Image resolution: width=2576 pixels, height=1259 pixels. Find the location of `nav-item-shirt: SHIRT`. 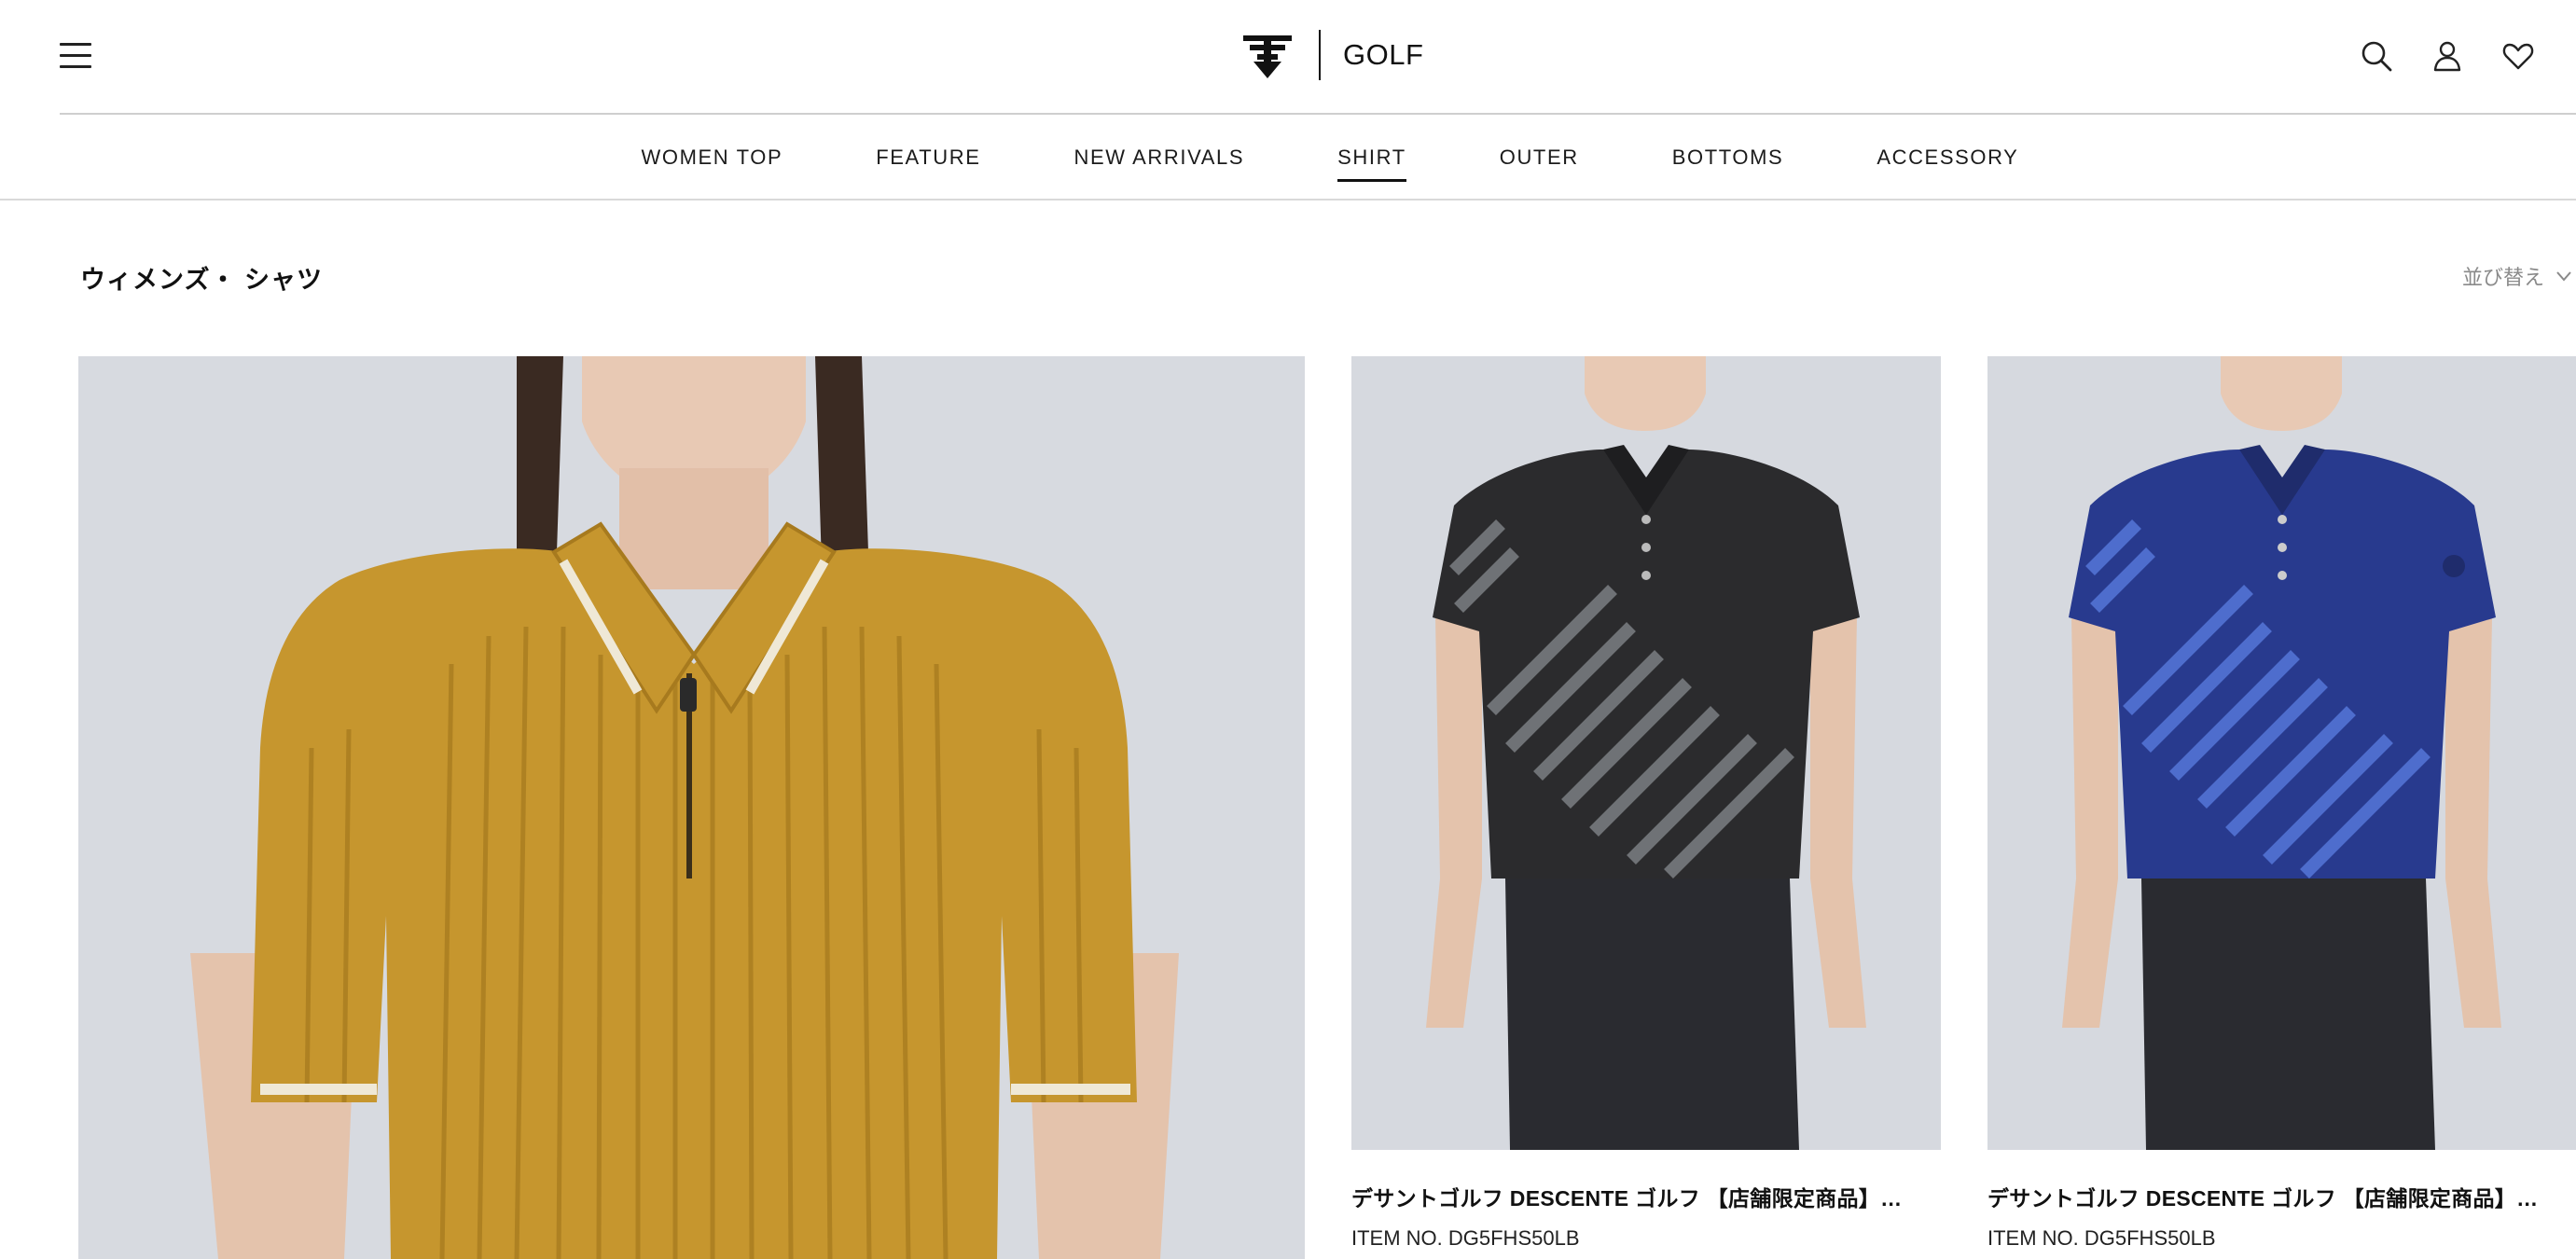

nav-item-shirt: SHIRT is located at coordinates (1371, 160).